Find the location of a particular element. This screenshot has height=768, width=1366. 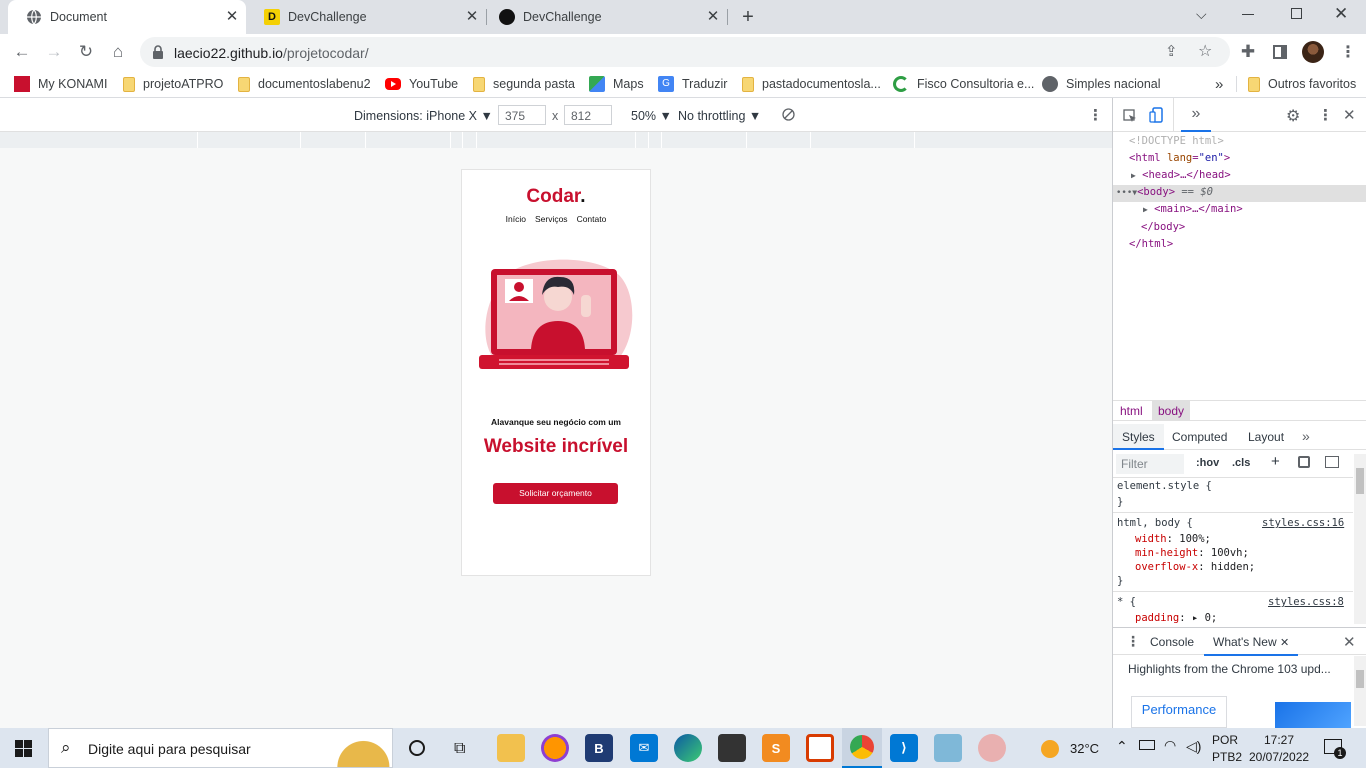

device-toolbar-menu-icon: ⋮ is located at coordinates (1095, 115).